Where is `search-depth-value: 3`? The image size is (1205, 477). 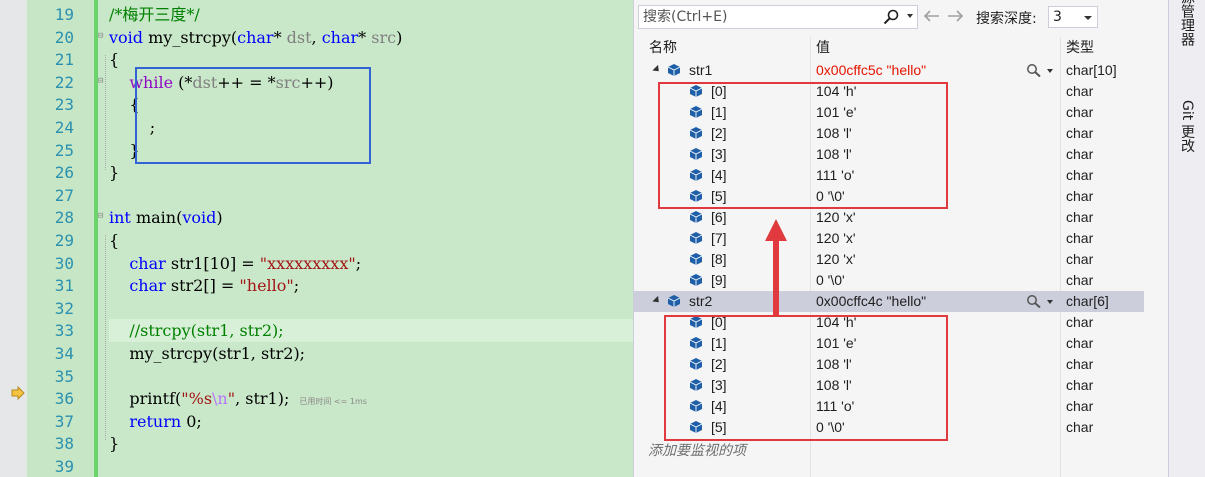
search-depth-value: 3 is located at coordinates (1057, 17).